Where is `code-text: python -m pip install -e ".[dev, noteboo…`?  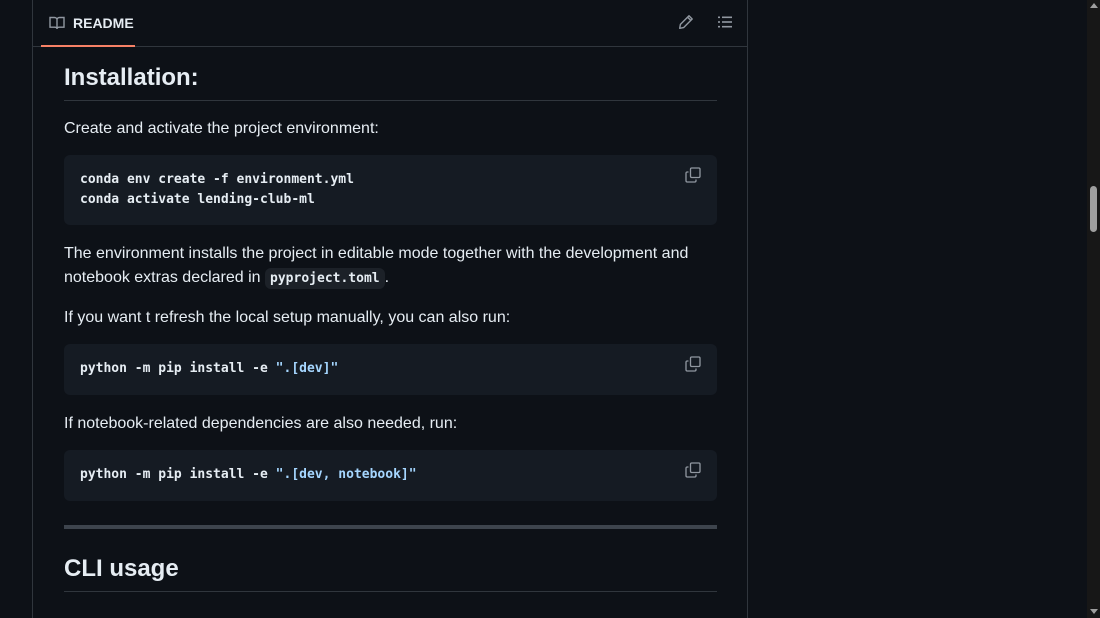
code-text: python -m pip install -e ".[dev, noteboo… is located at coordinates (248, 475).